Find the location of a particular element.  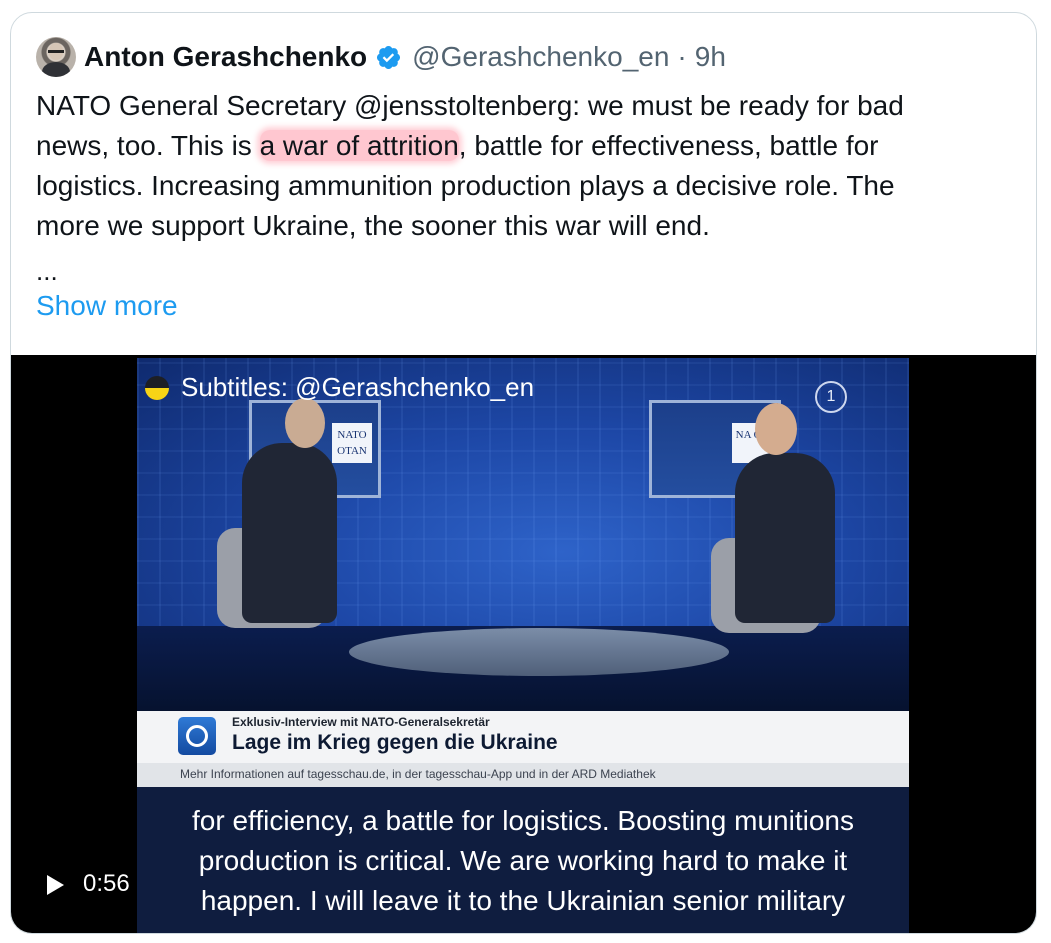

ukraine-flag-icon is located at coordinates (157, 387).